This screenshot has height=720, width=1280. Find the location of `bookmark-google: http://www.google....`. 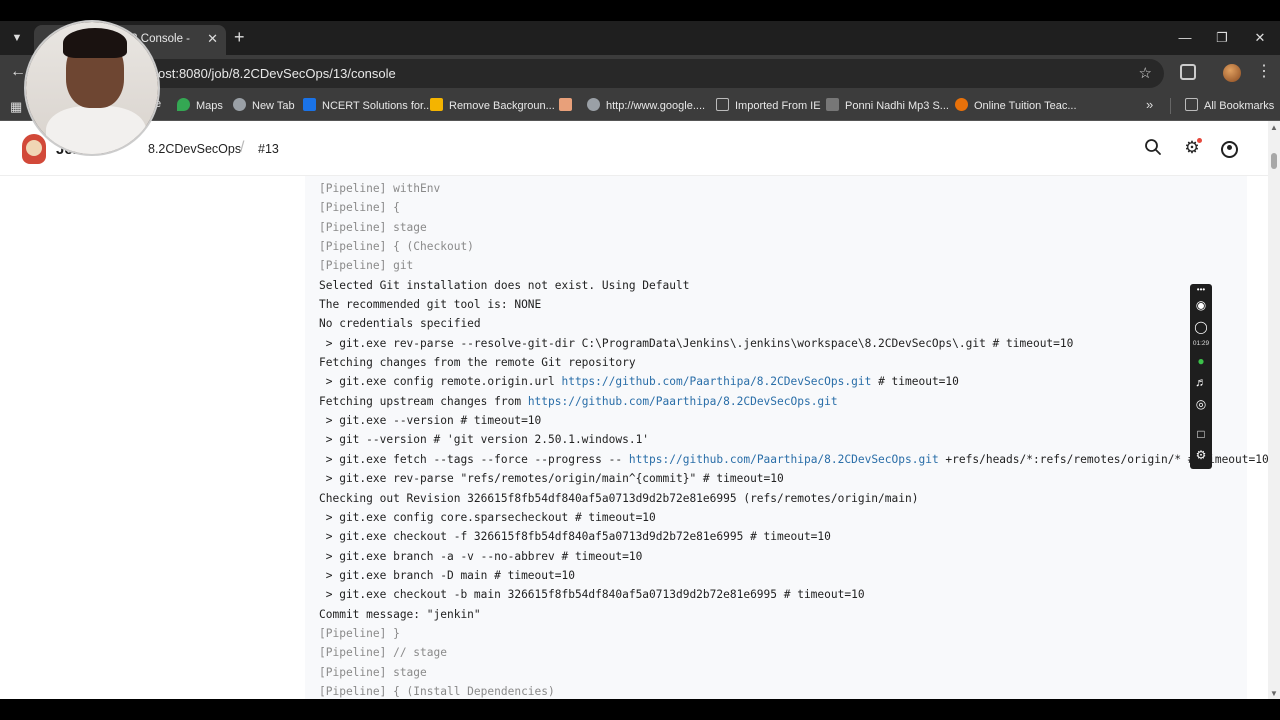

bookmark-google: http://www.google.... is located at coordinates (646, 105).